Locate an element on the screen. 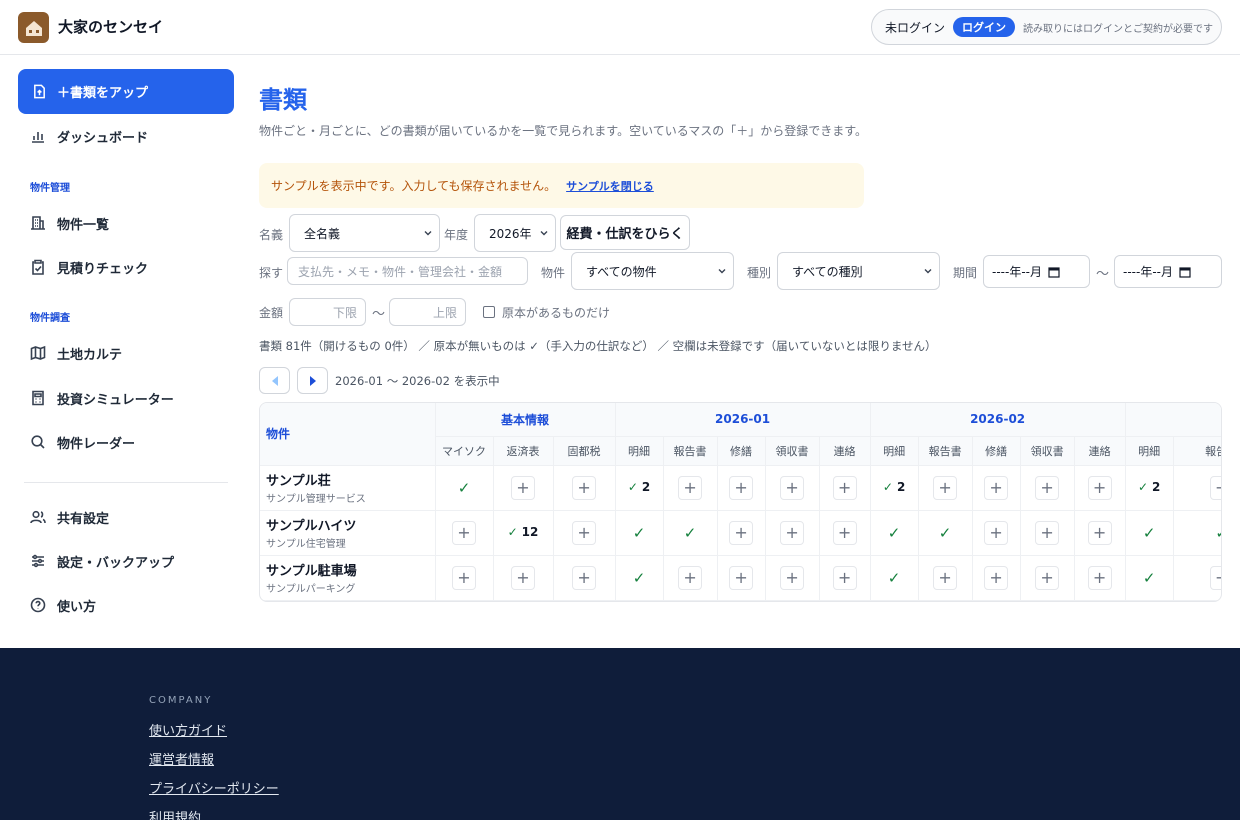 The image size is (1240, 820). open-expenses-button: 経費・仕訳をひらく is located at coordinates (625, 232).